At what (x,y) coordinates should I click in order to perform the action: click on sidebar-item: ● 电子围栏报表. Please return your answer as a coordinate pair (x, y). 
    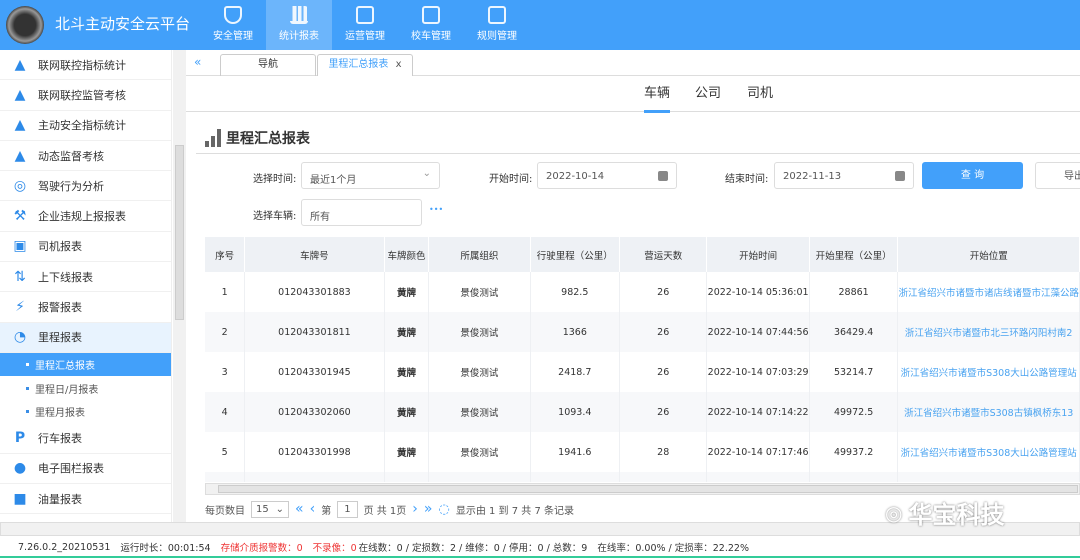
    Looking at the image, I should click on (85, 469).